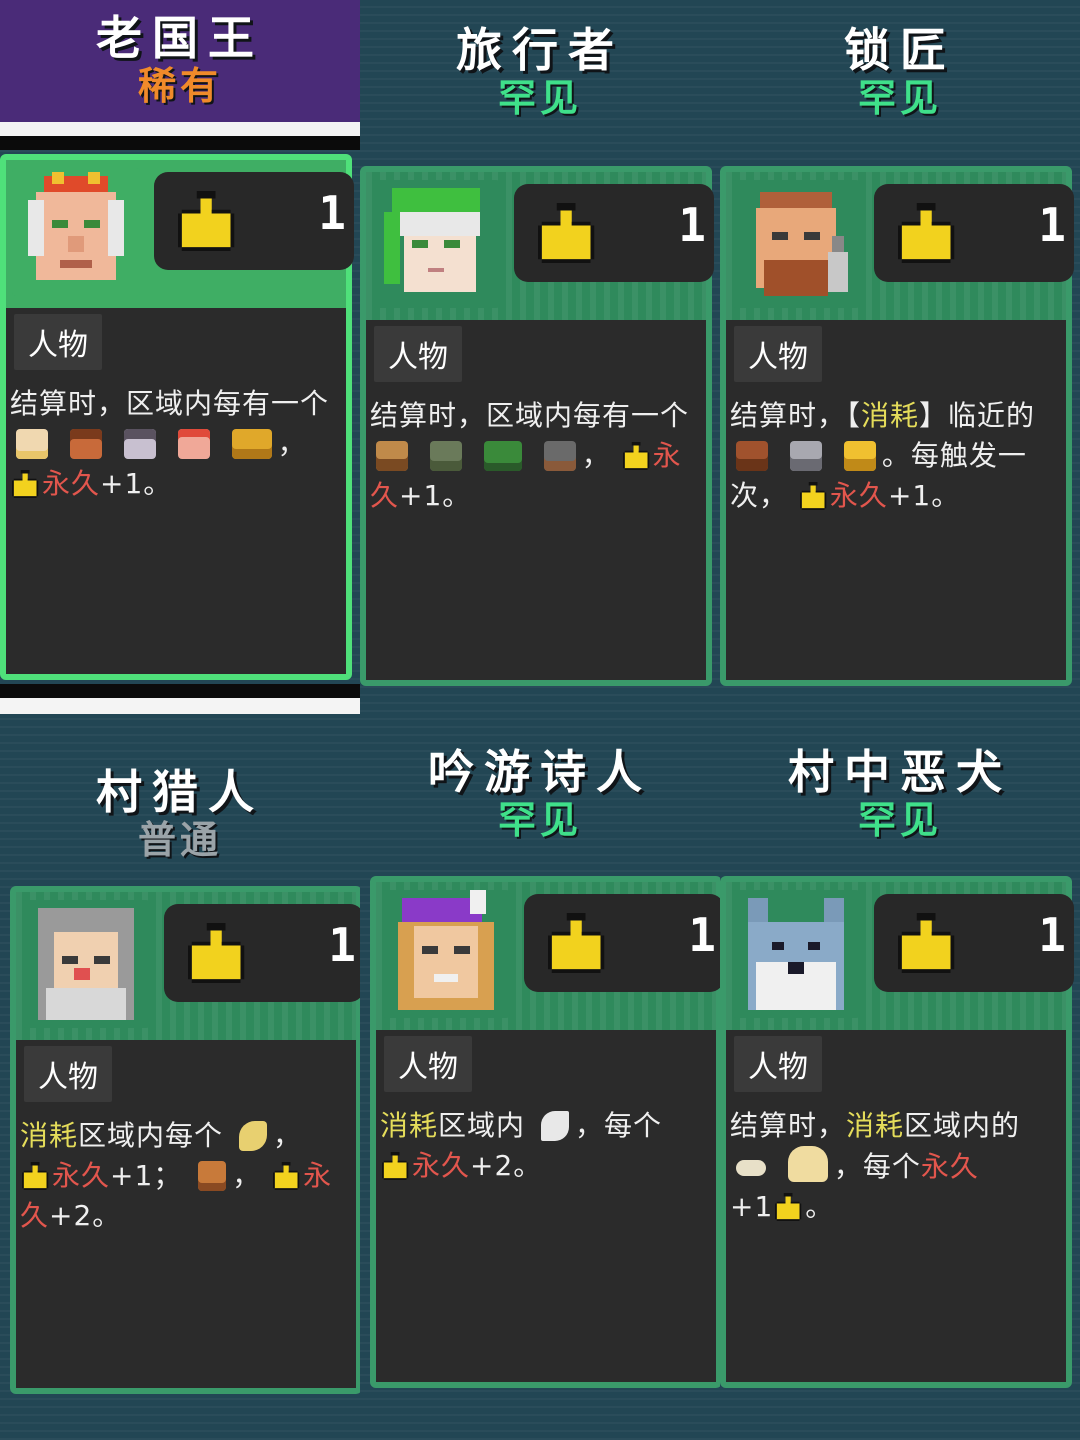 The height and width of the screenshot is (1440, 1080). I want to click on gold-chest-icon, so click(859, 456).